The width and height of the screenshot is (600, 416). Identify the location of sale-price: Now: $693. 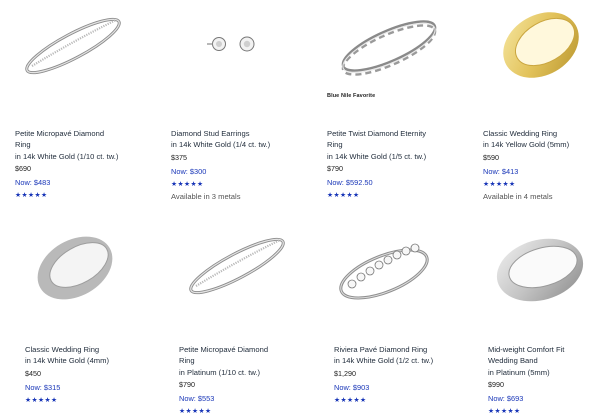
(506, 399).